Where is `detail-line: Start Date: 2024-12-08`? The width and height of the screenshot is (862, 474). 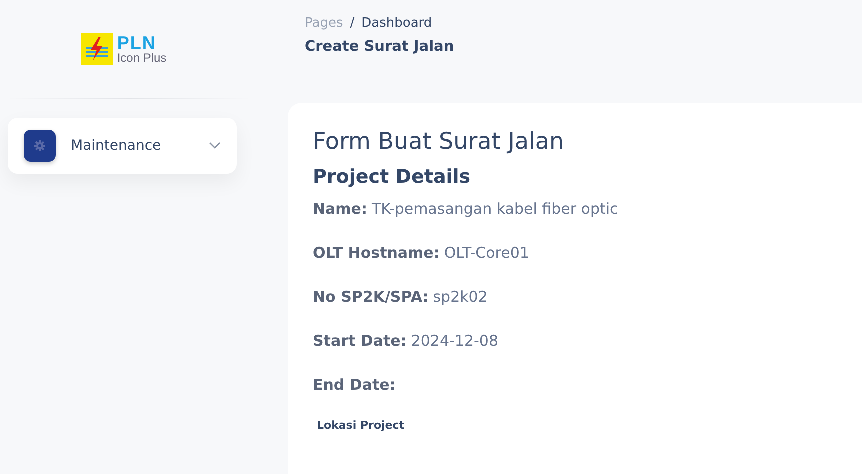
detail-line: Start Date: 2024-12-08 is located at coordinates (406, 341).